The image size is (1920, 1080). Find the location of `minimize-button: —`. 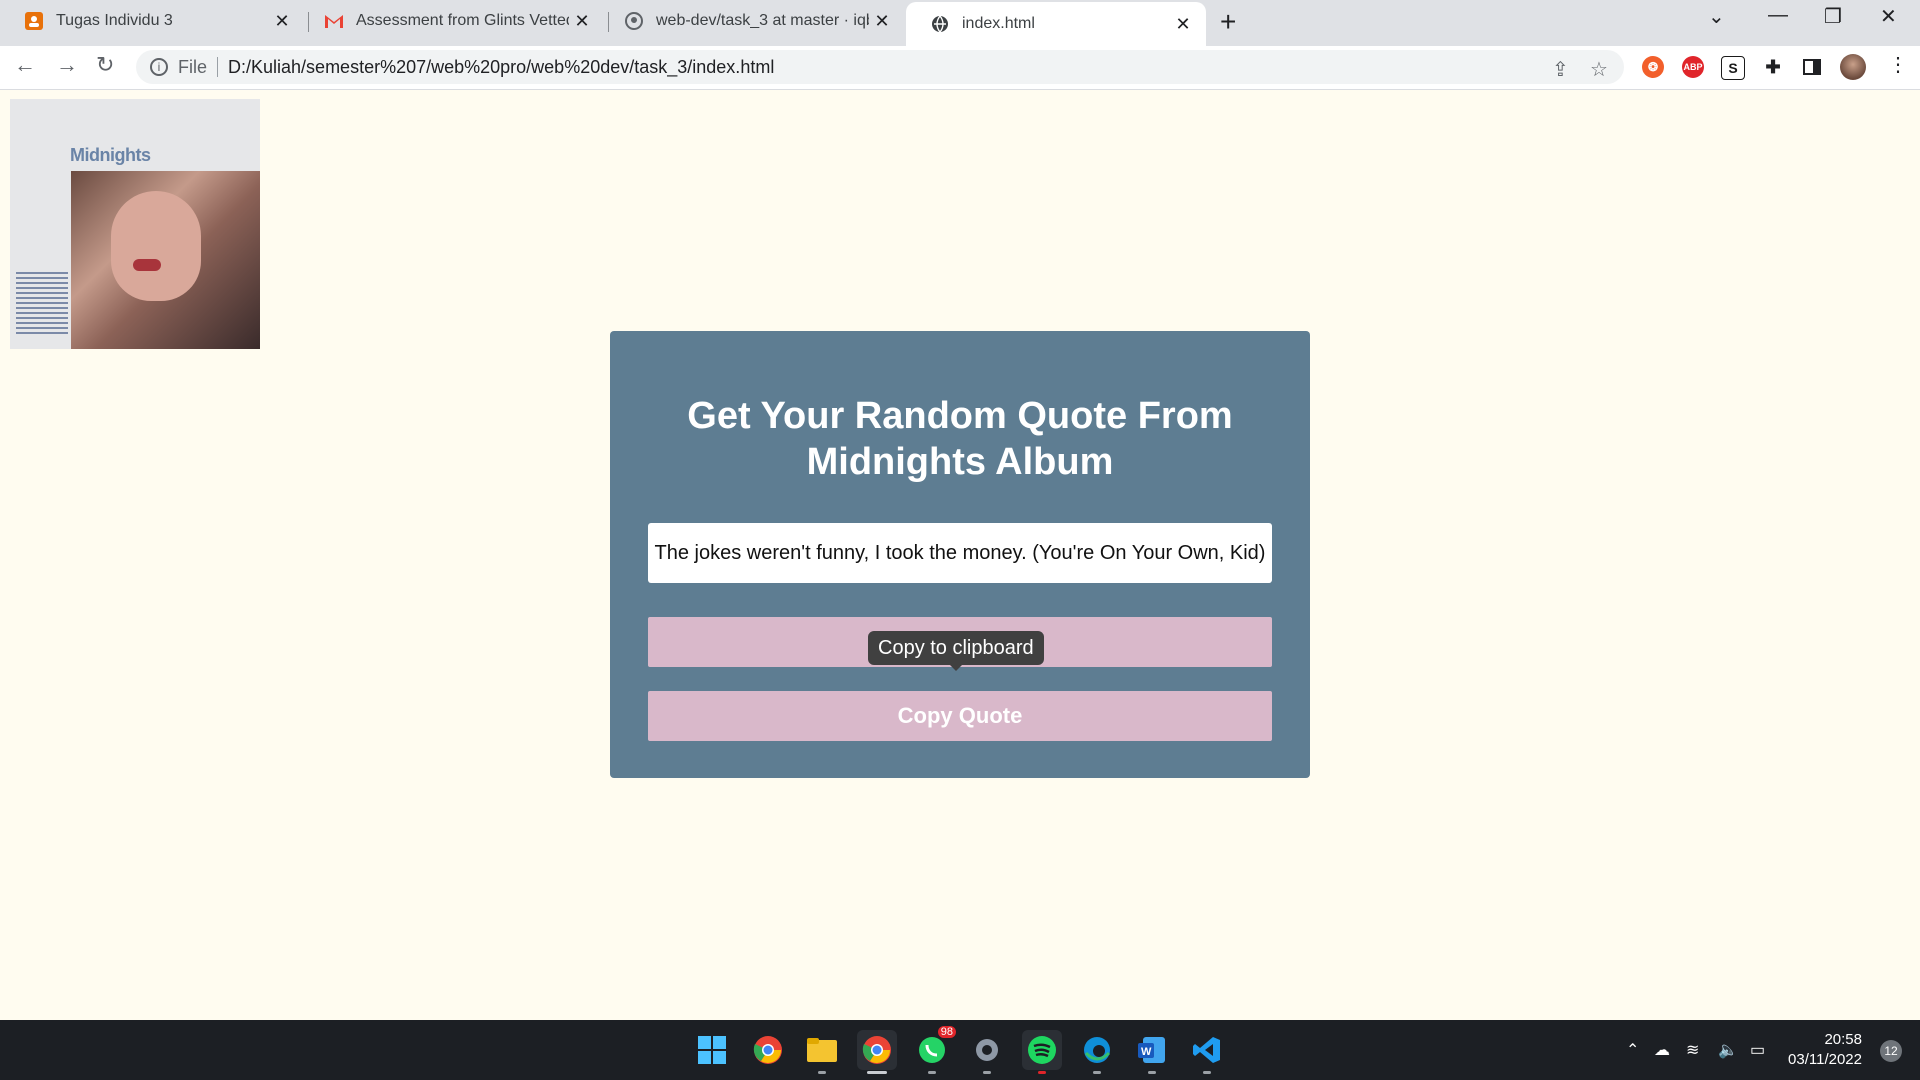

minimize-button: — is located at coordinates (1778, 15).